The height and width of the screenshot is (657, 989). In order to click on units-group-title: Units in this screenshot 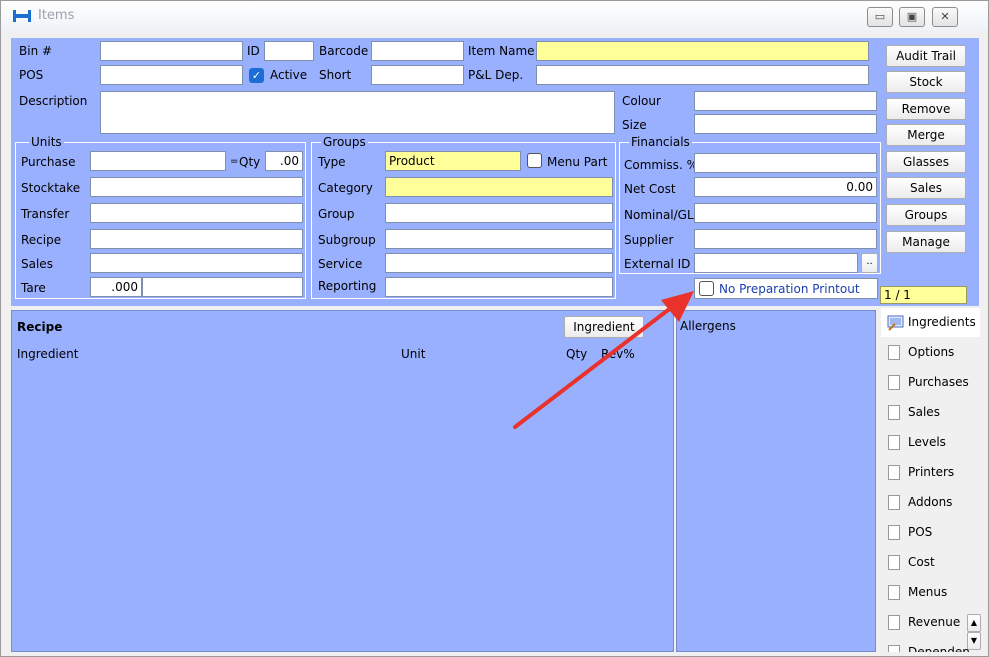, I will do `click(46, 142)`.